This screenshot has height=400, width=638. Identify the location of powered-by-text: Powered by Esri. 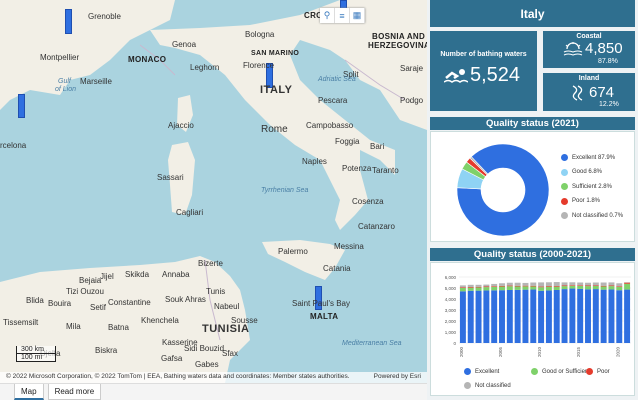
(397, 377).